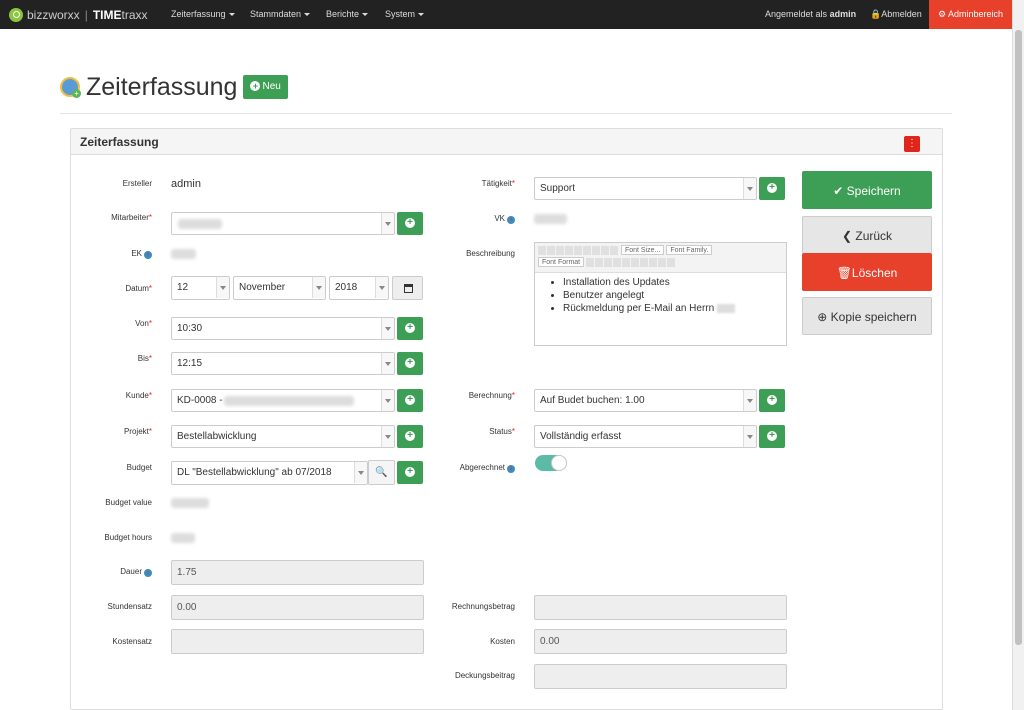  Describe the element at coordinates (772, 400) in the screenshot. I see `add-berechnung-button: +` at that location.